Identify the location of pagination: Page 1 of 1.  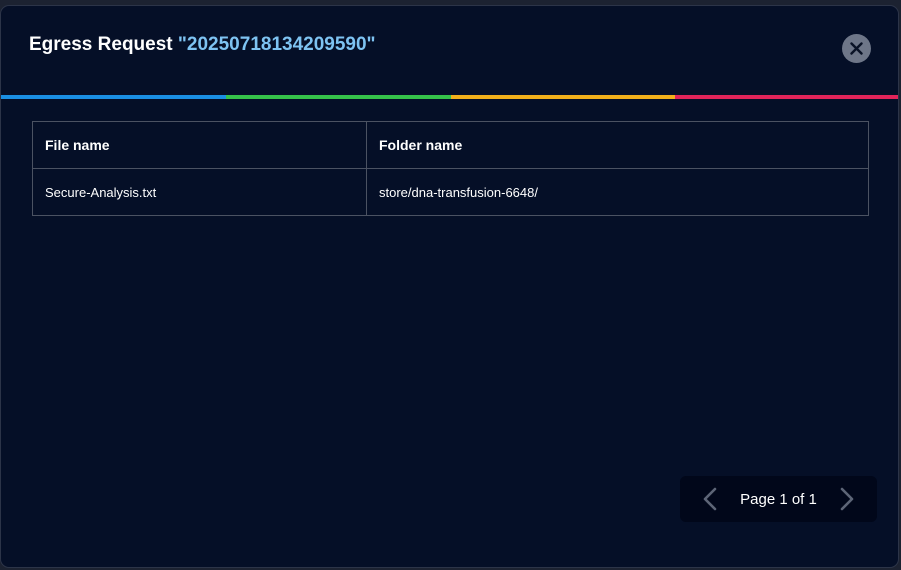
(778, 499).